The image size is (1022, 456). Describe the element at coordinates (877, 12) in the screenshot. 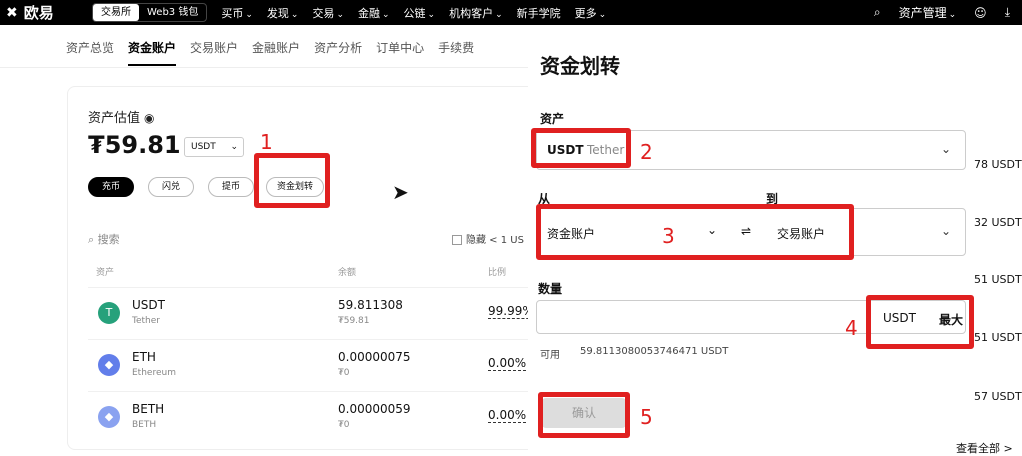

I see `search-icon: ⌕` at that location.